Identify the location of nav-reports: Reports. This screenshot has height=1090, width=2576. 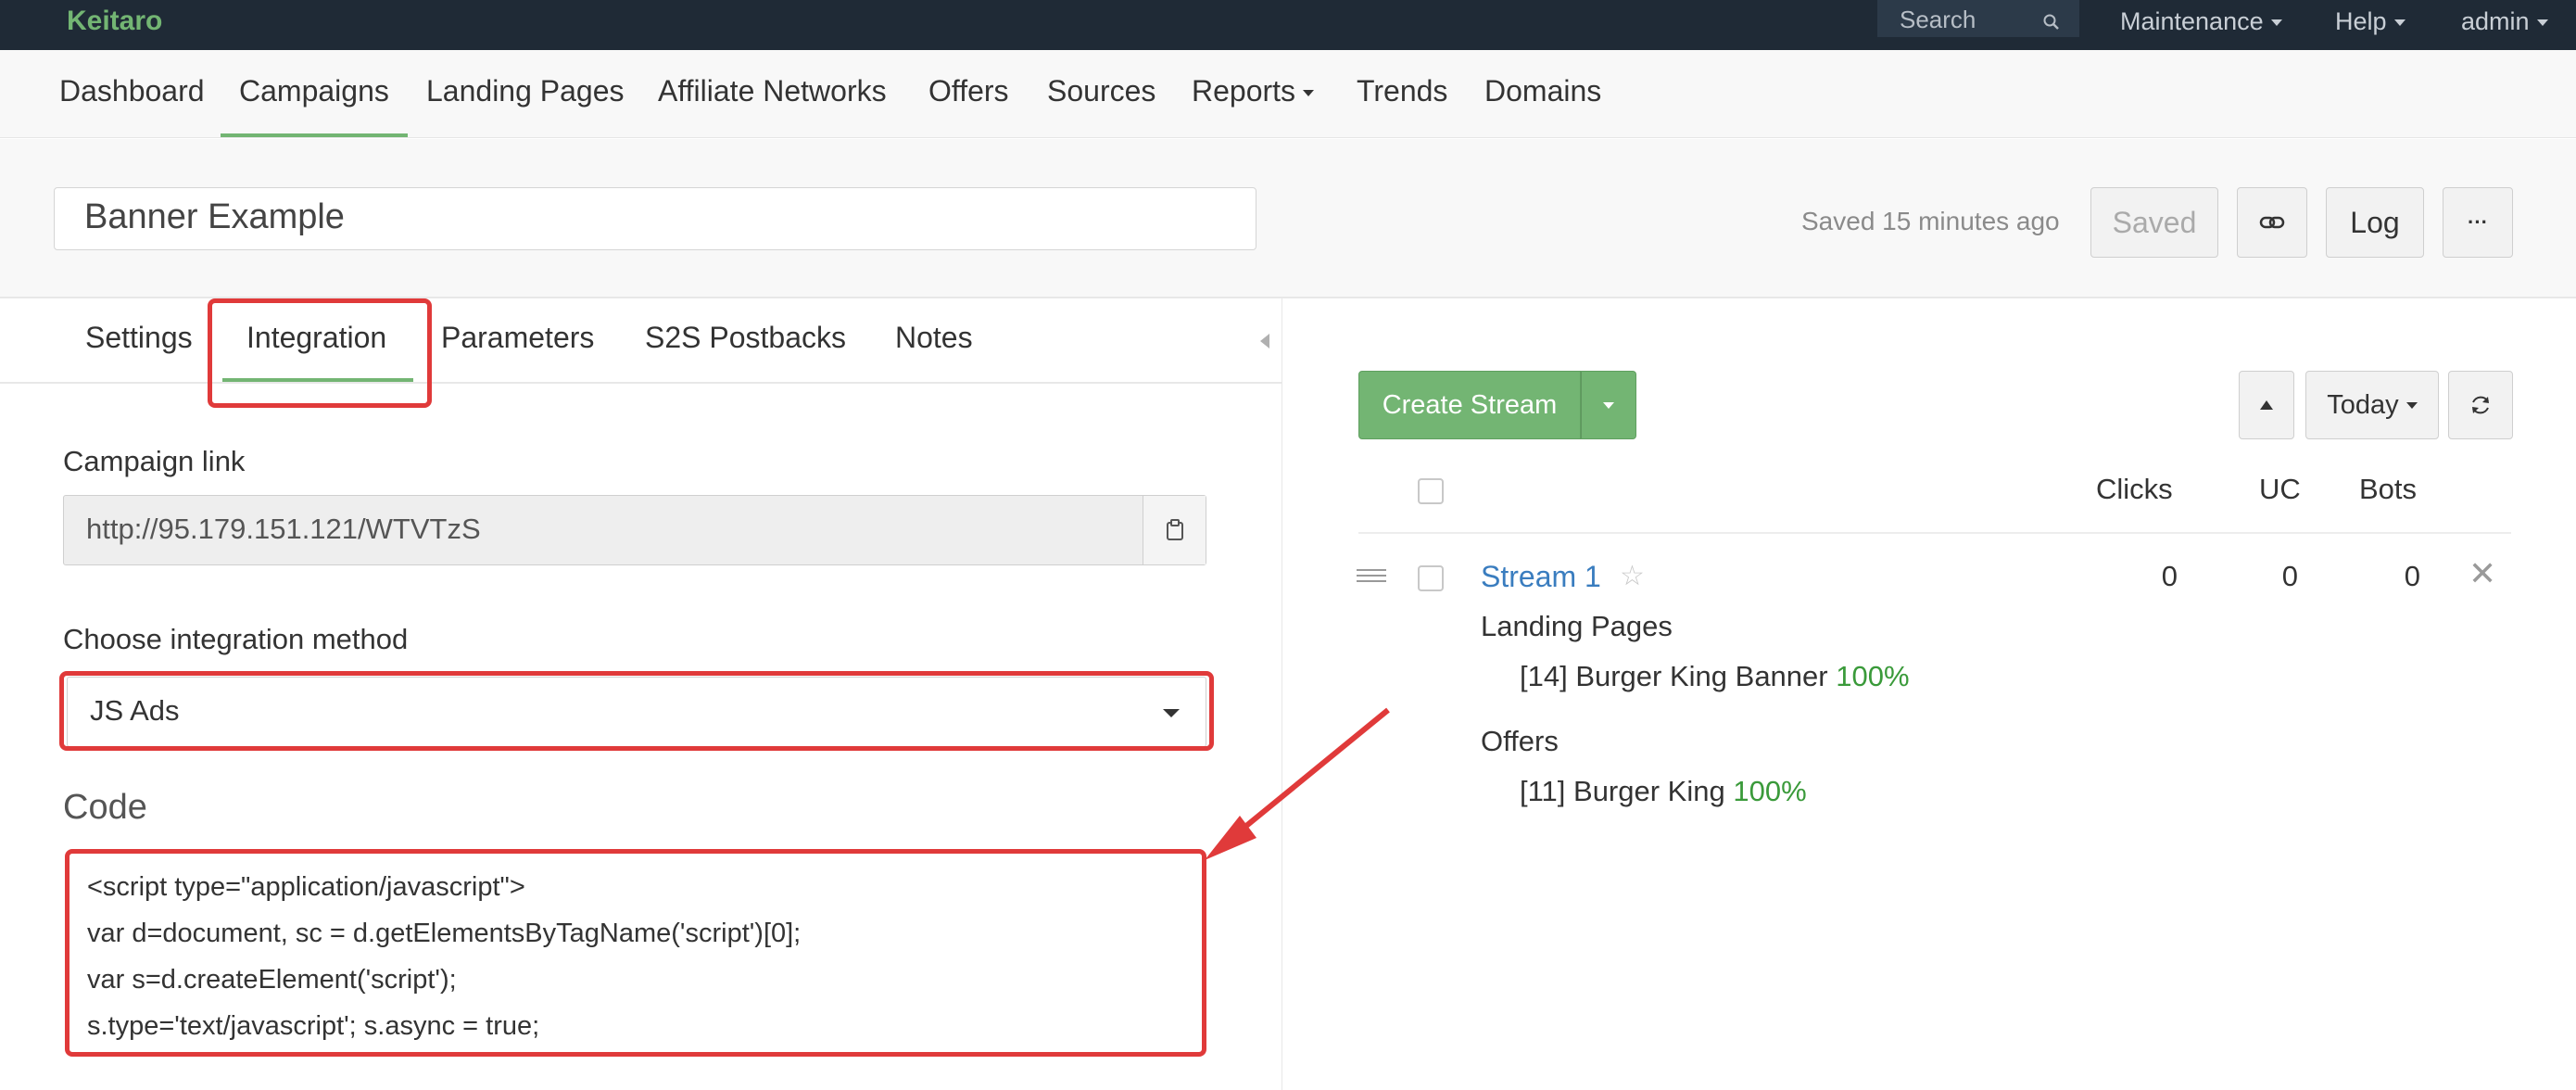
(1254, 91).